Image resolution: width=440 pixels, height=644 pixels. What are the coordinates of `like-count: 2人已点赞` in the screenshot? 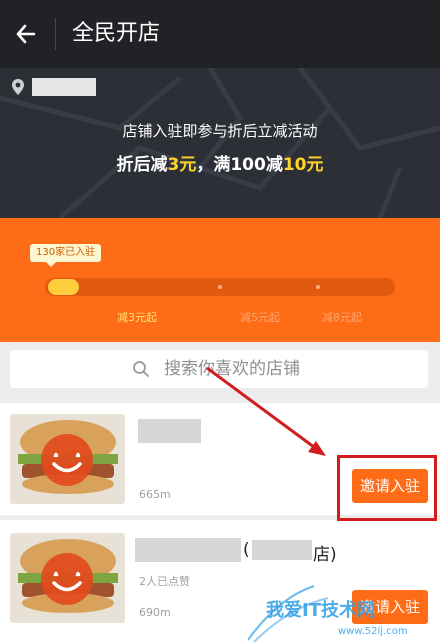 It's located at (164, 581).